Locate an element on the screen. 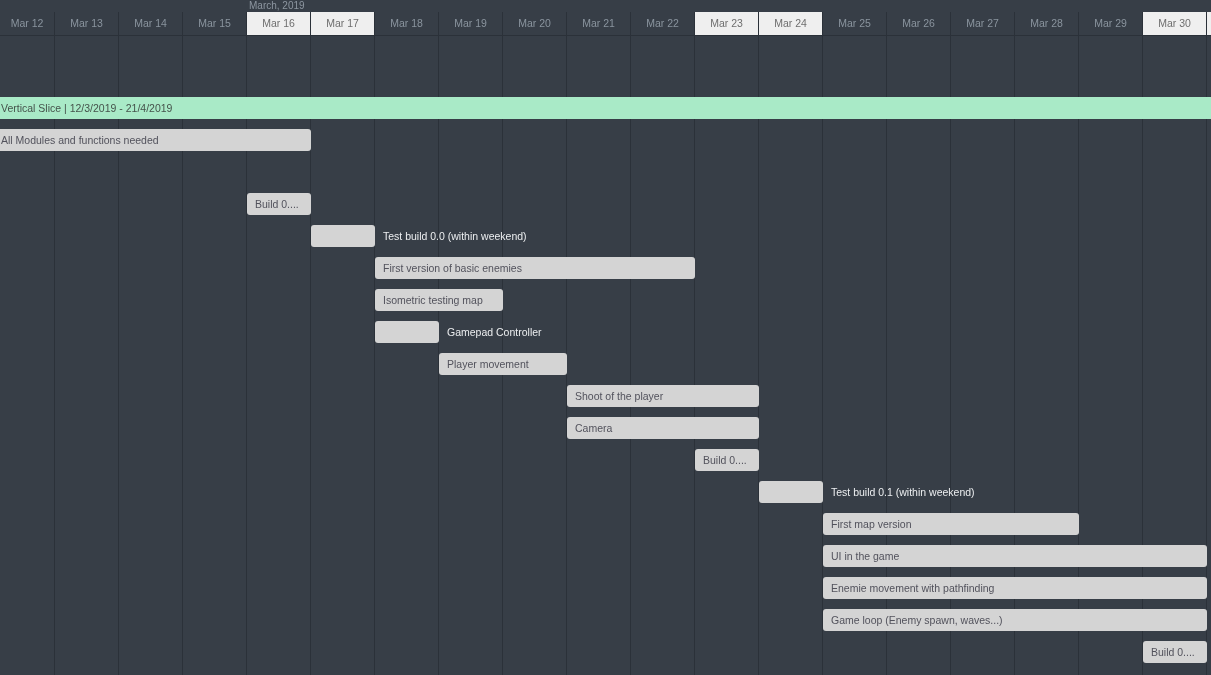  day-header-cell: Mar 18 is located at coordinates (407, 24).